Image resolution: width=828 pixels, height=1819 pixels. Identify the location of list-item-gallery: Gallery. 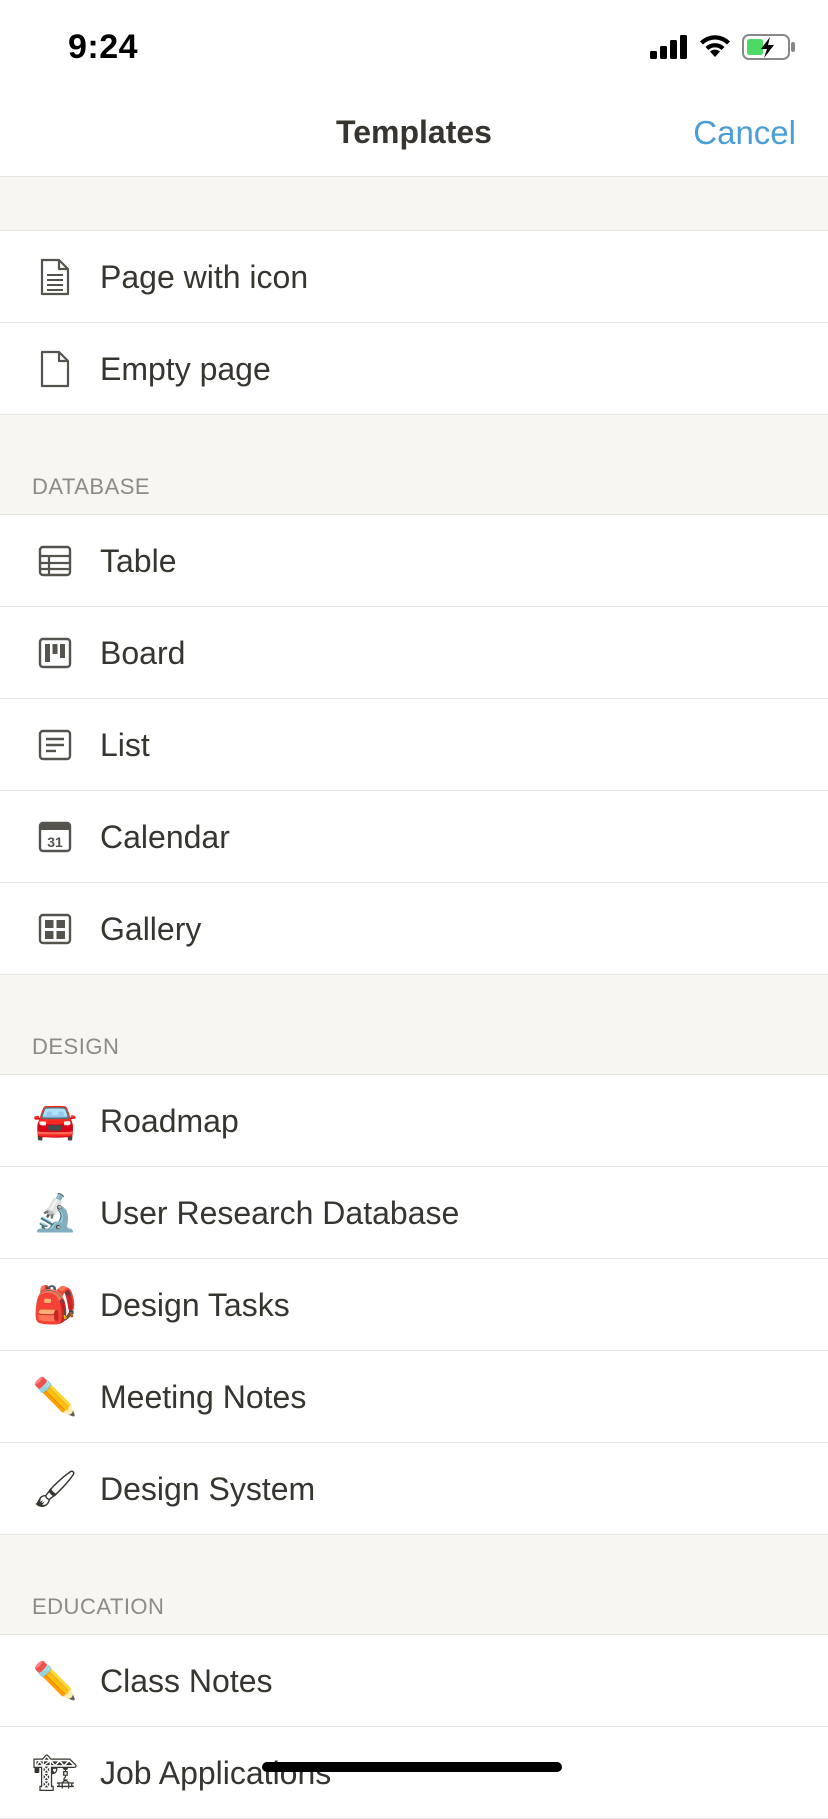
(414, 929).